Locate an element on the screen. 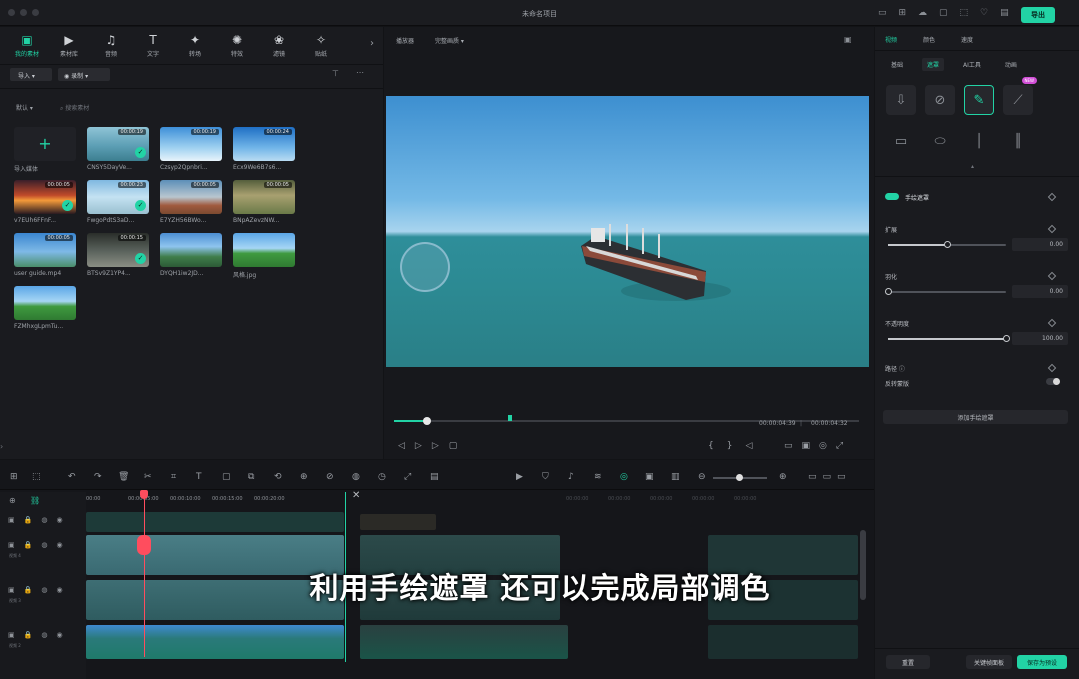 Image resolution: width=1079 pixels, height=679 pixels. quality-dropdown: 完整画质 ▾ is located at coordinates (449, 40).